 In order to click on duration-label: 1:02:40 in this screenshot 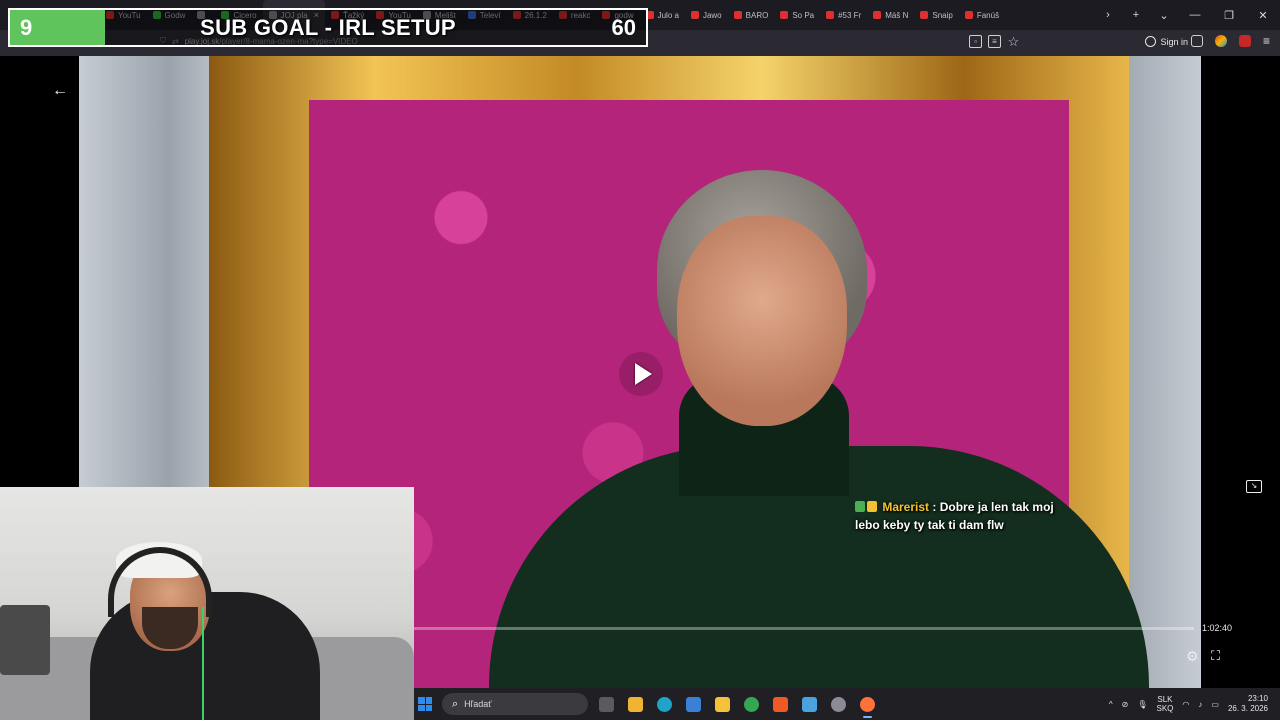, I will do `click(1217, 628)`.